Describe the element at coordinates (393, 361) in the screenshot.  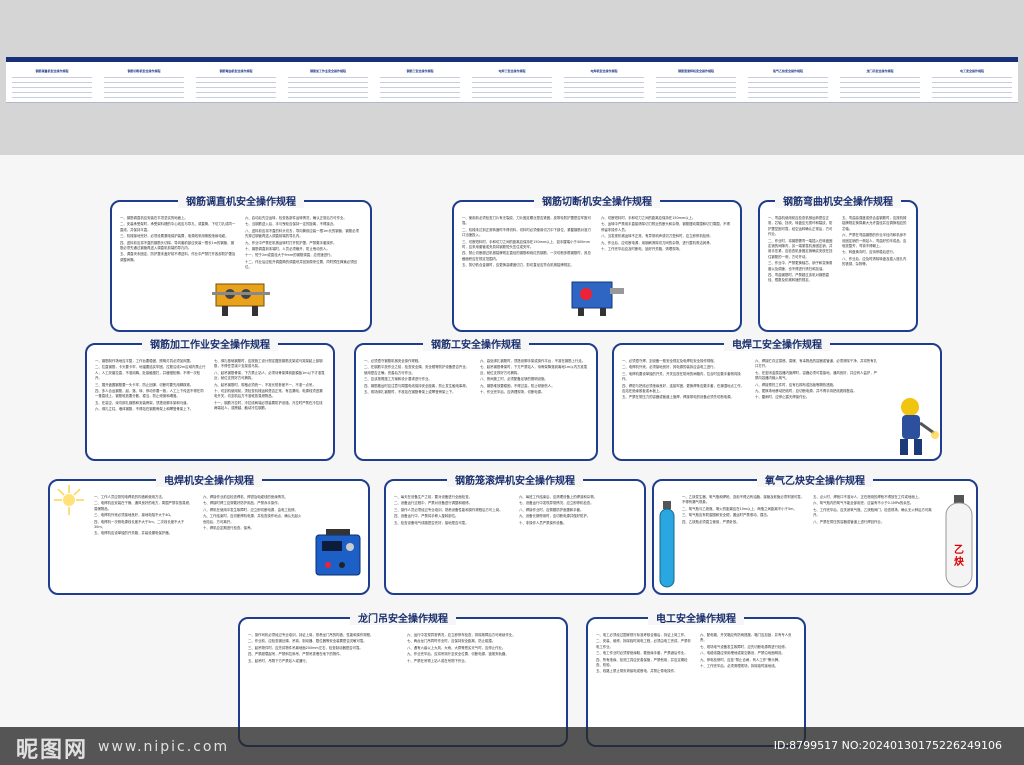
I see `rule-item: 一、必须遵守钢筋机械安全操作规程。` at that location.